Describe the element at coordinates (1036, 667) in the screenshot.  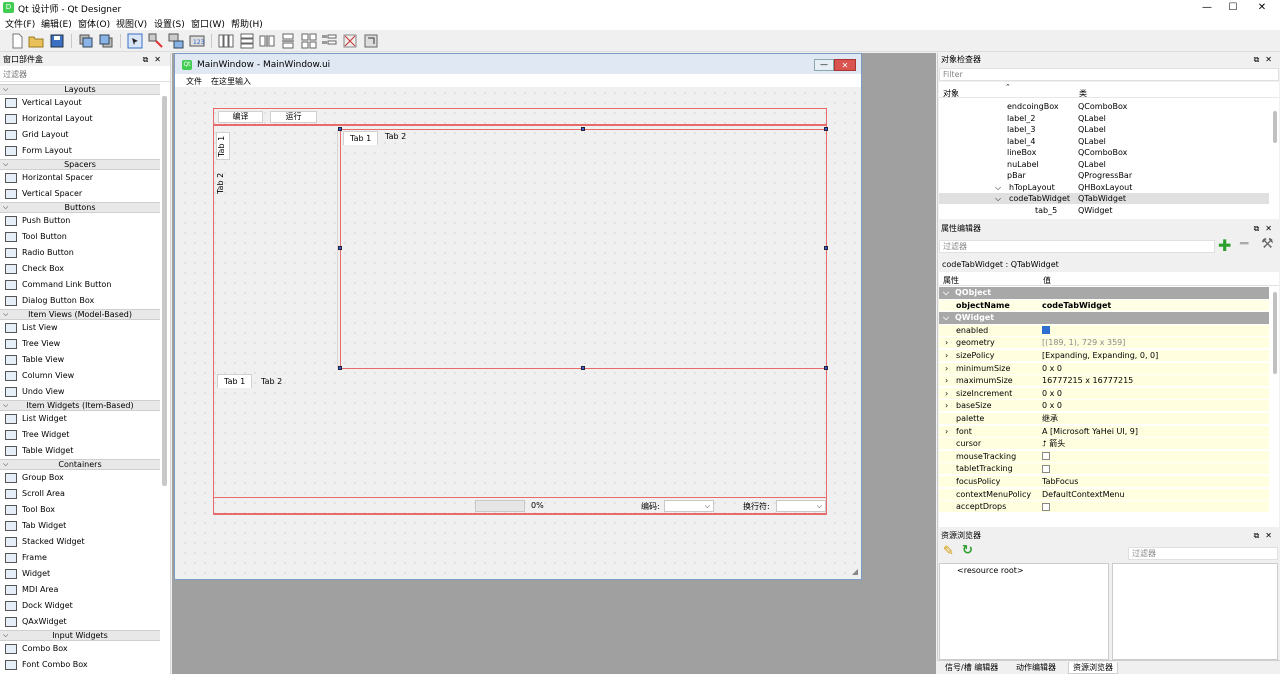
I see `action-editor-tab: 动作编辑器` at that location.